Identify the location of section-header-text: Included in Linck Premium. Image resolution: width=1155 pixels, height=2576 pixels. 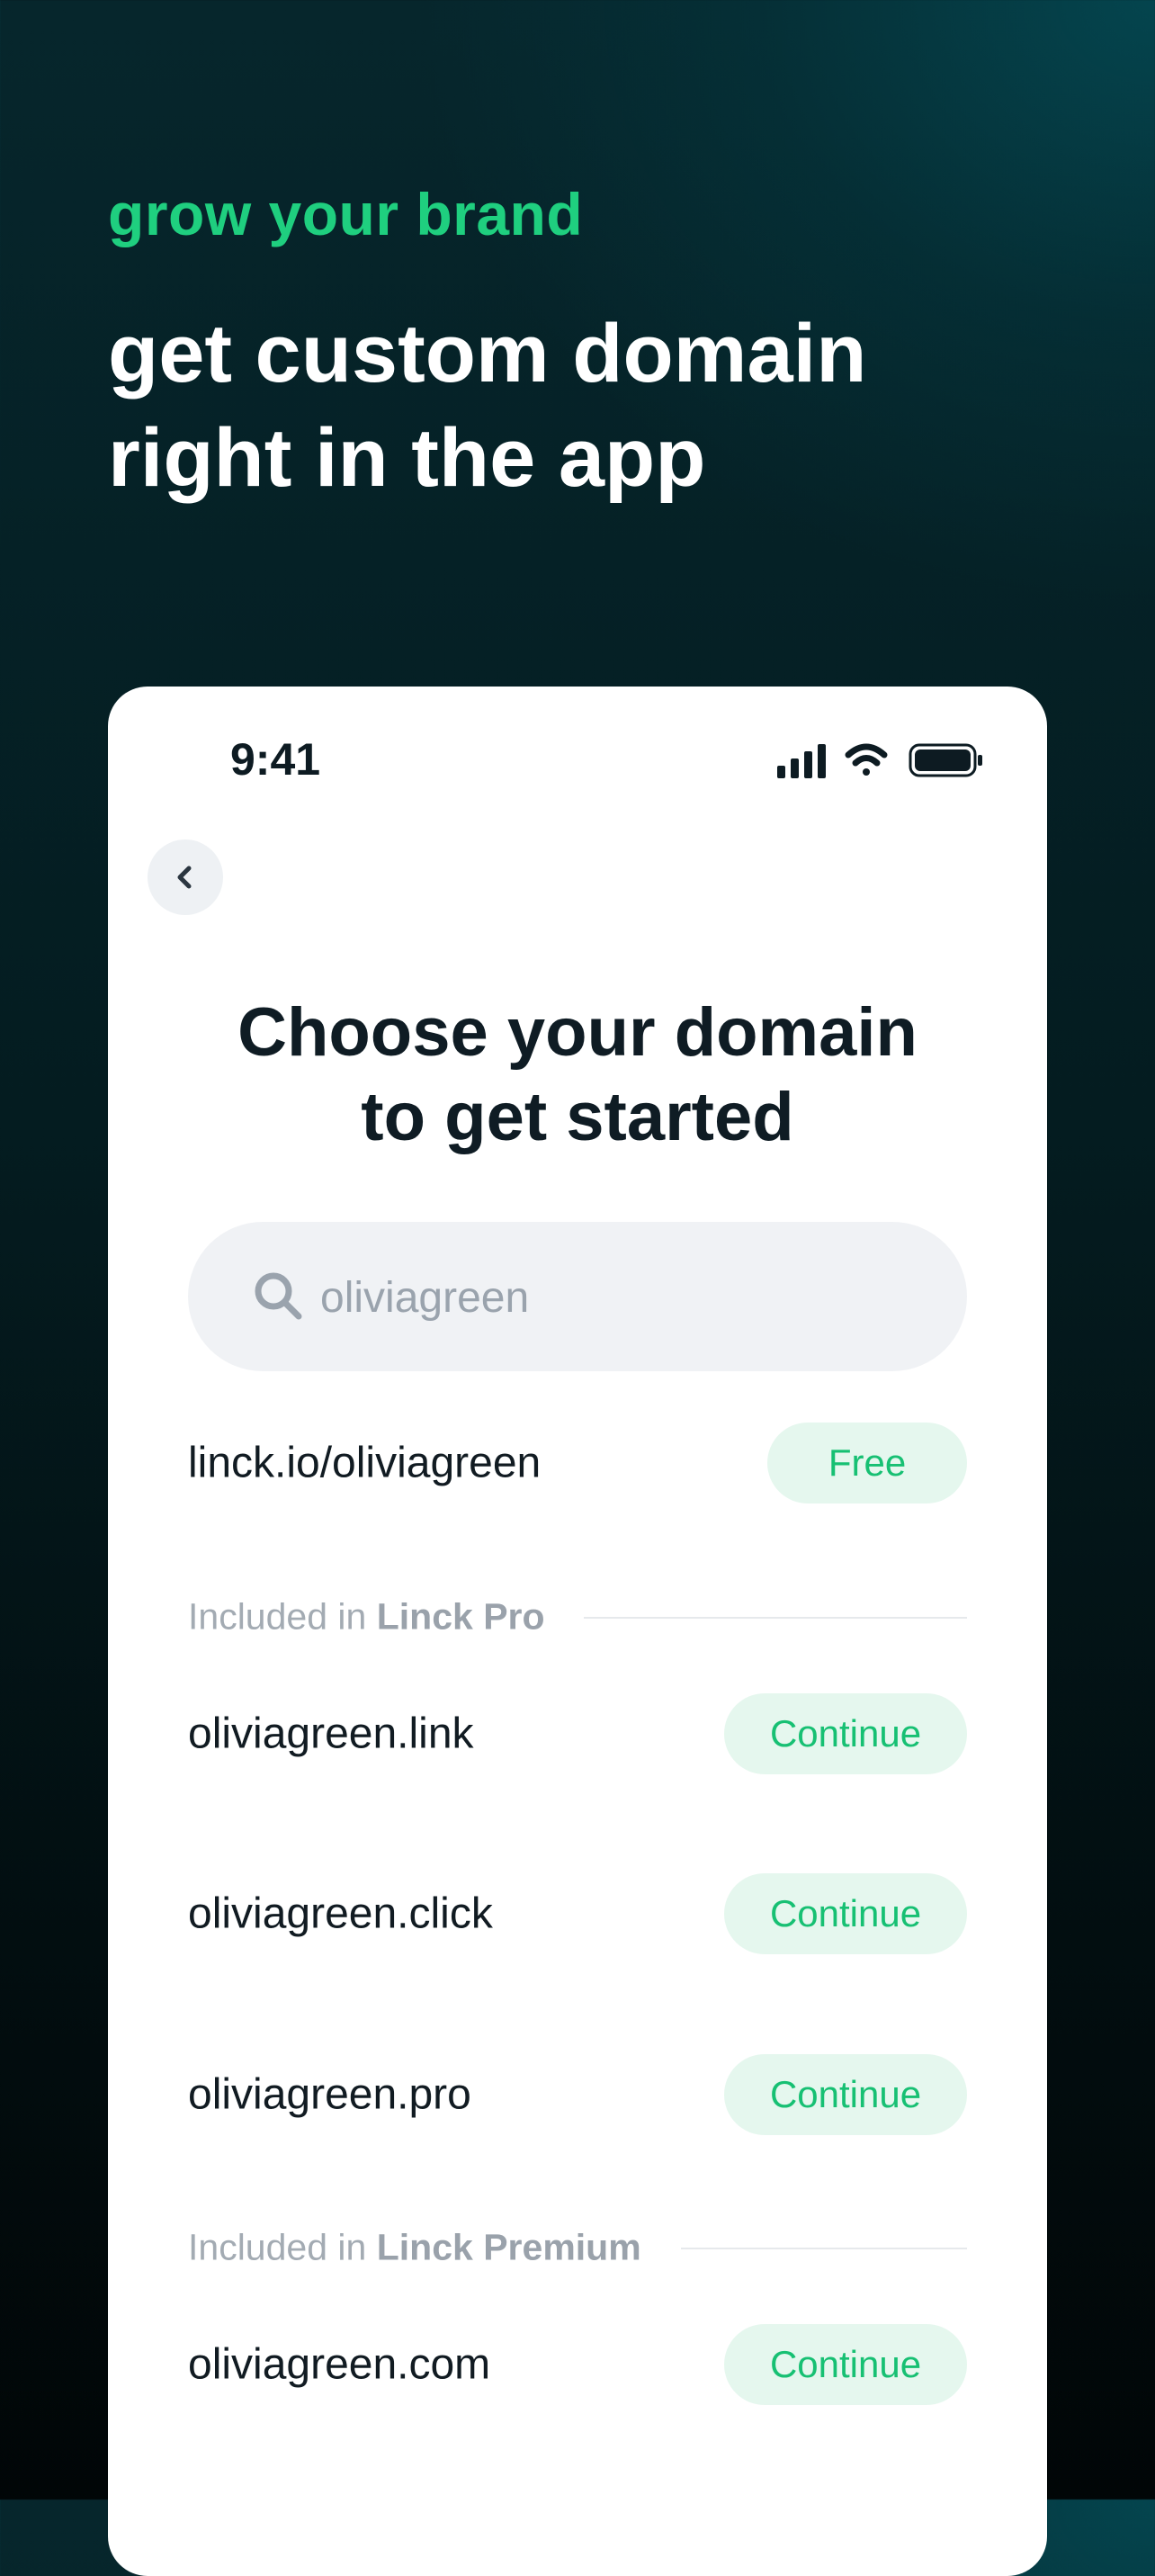
(414, 2248).